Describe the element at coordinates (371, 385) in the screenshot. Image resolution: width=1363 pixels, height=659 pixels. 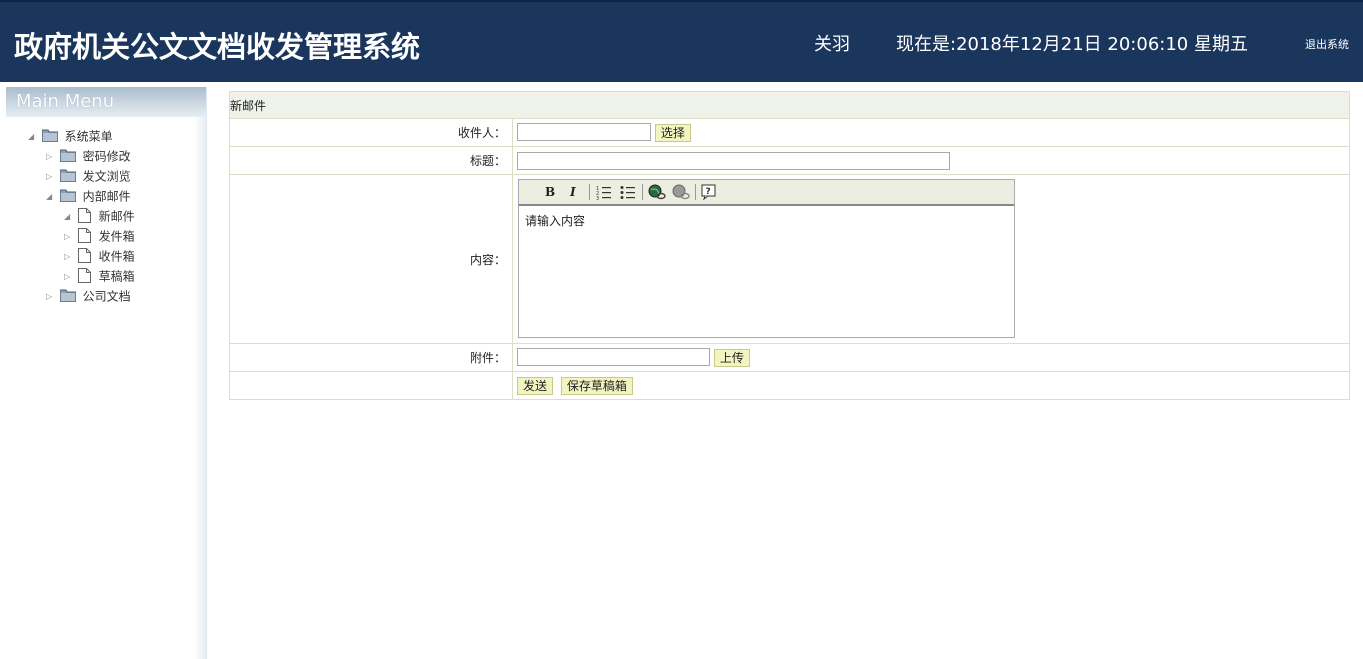
I see `actions-spacer` at that location.